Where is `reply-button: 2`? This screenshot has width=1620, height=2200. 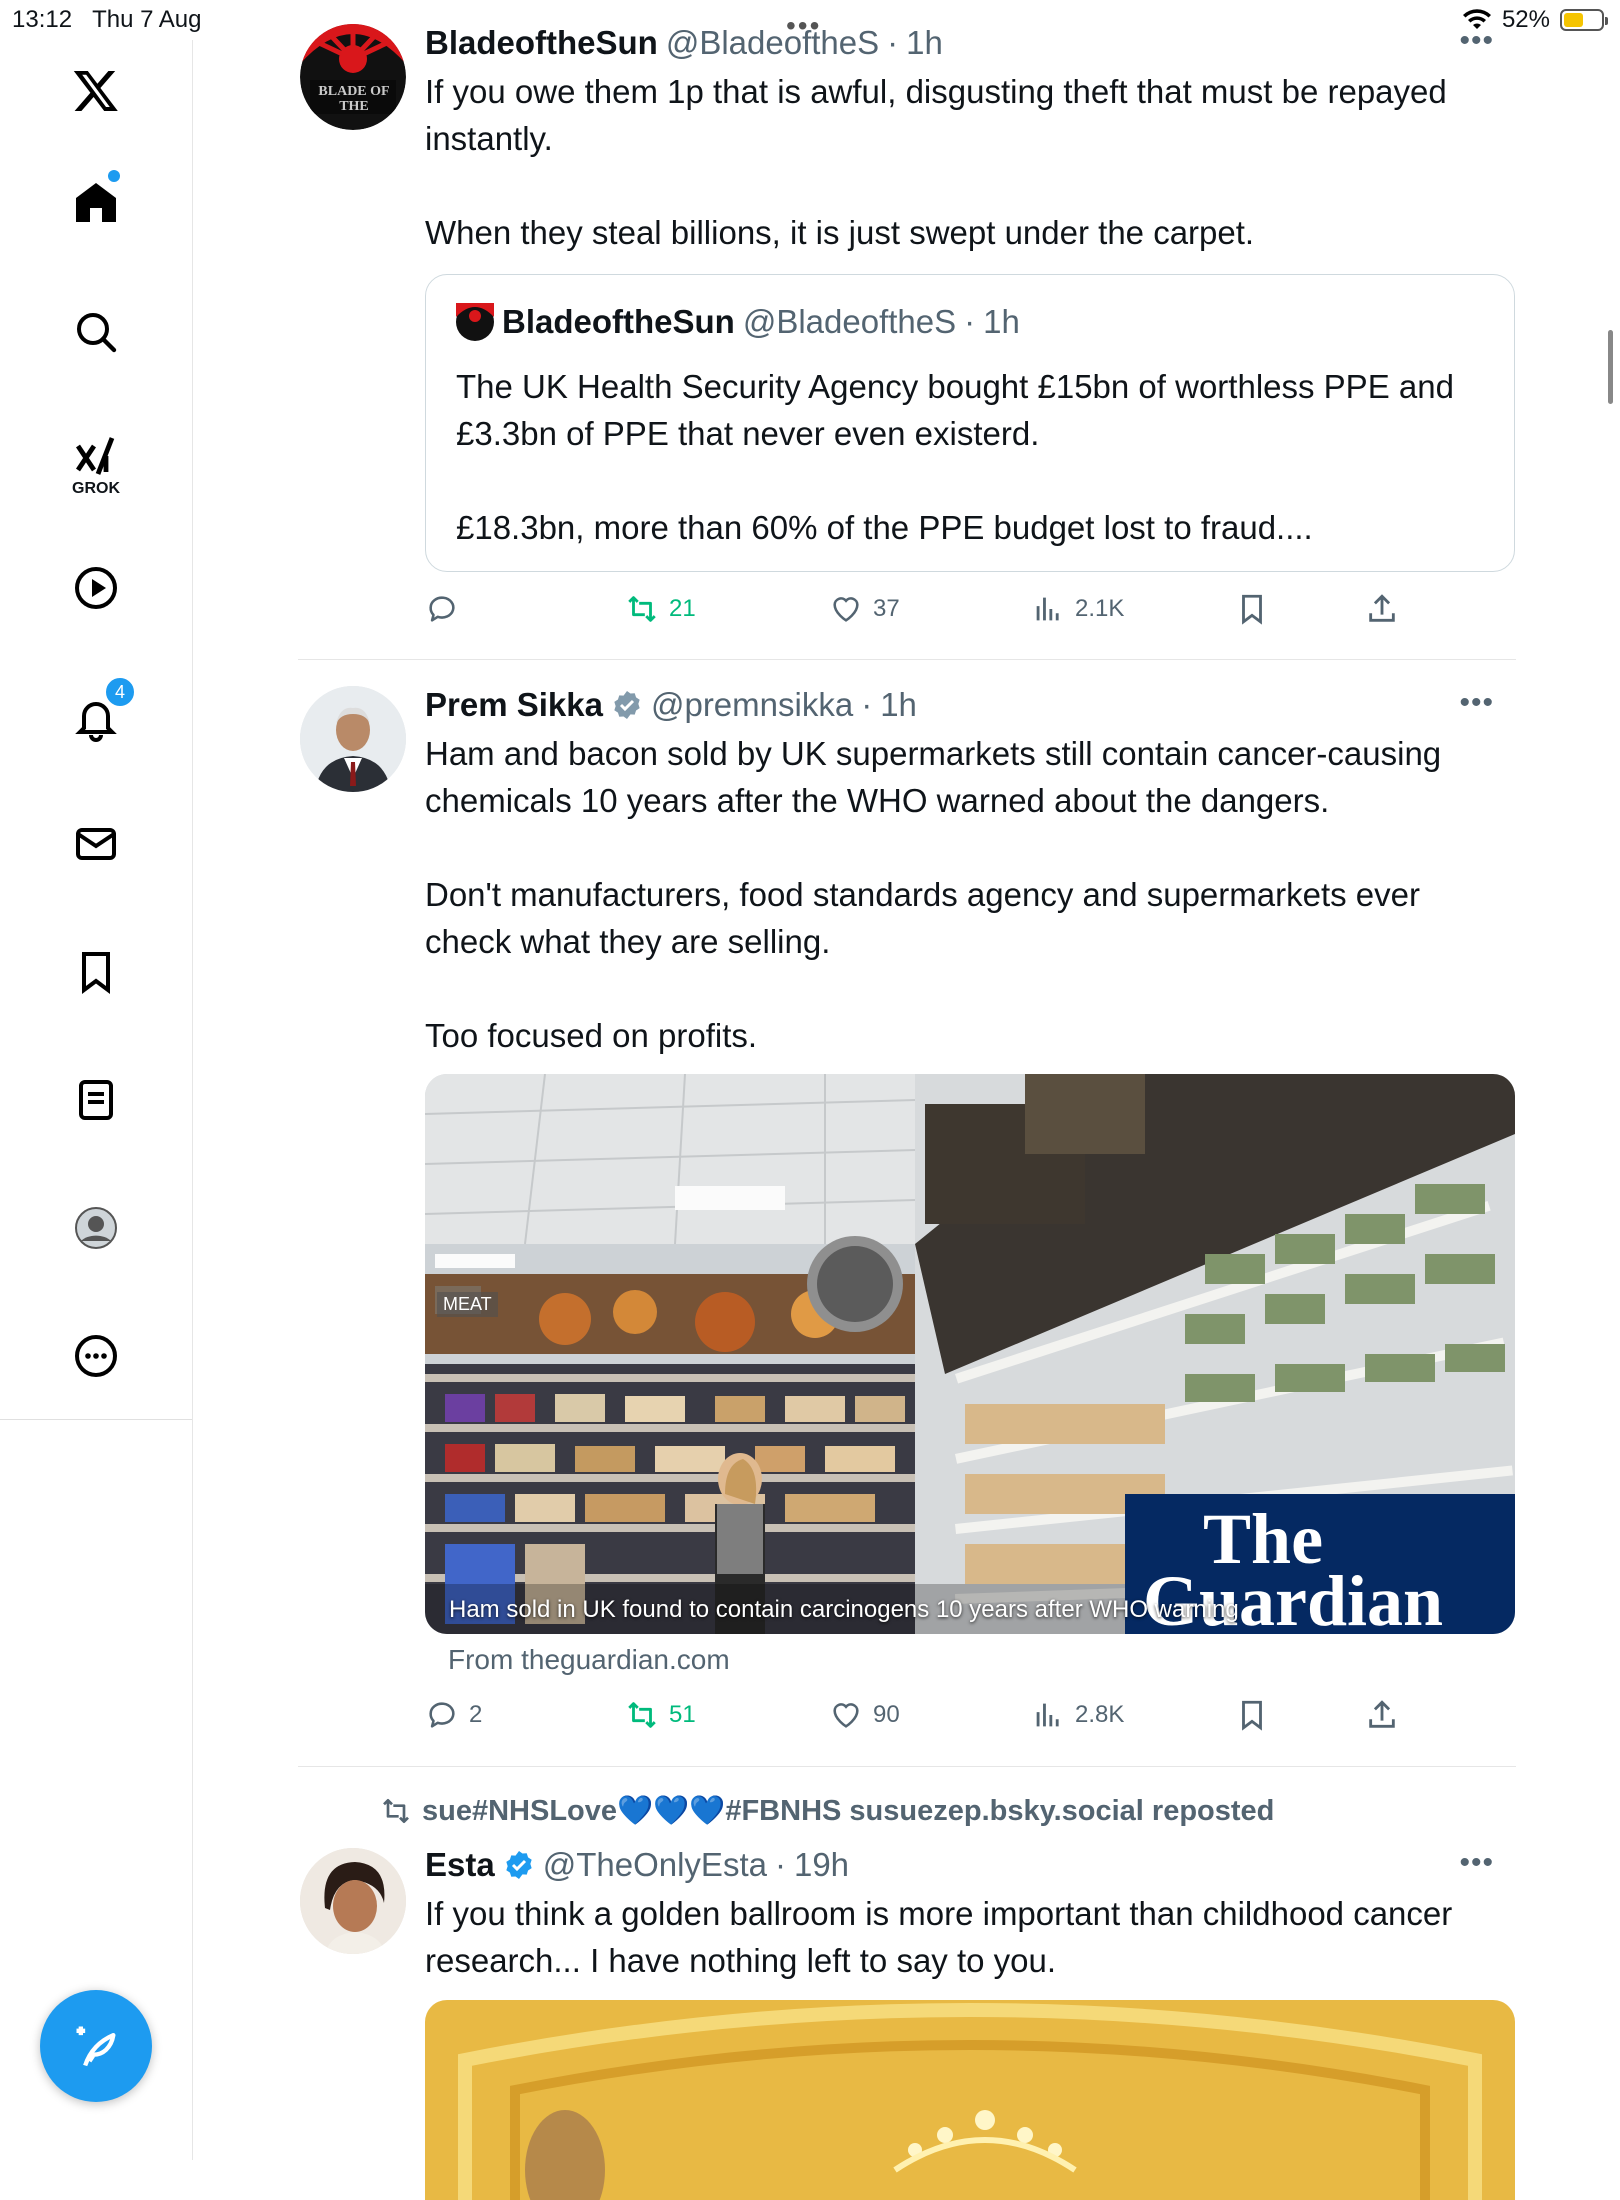
reply-button: 2 is located at coordinates (453, 1715).